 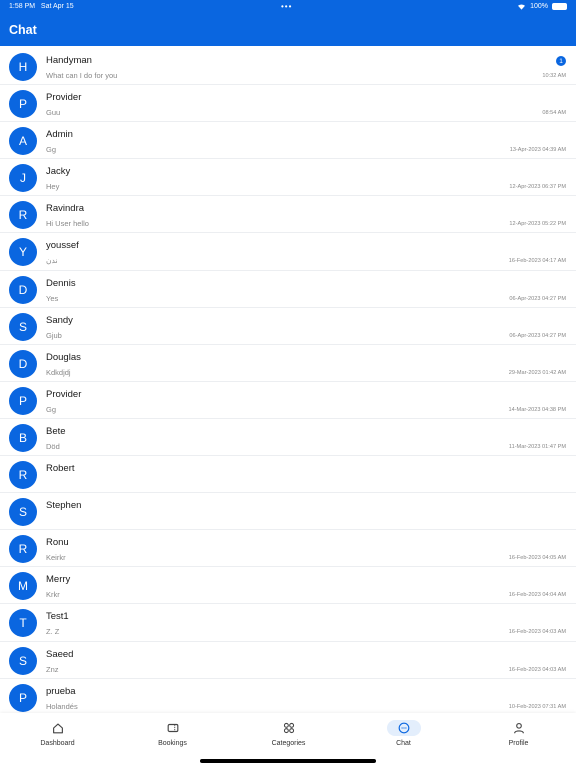 What do you see at coordinates (23, 252) in the screenshot?
I see `avatar: Y` at bounding box center [23, 252].